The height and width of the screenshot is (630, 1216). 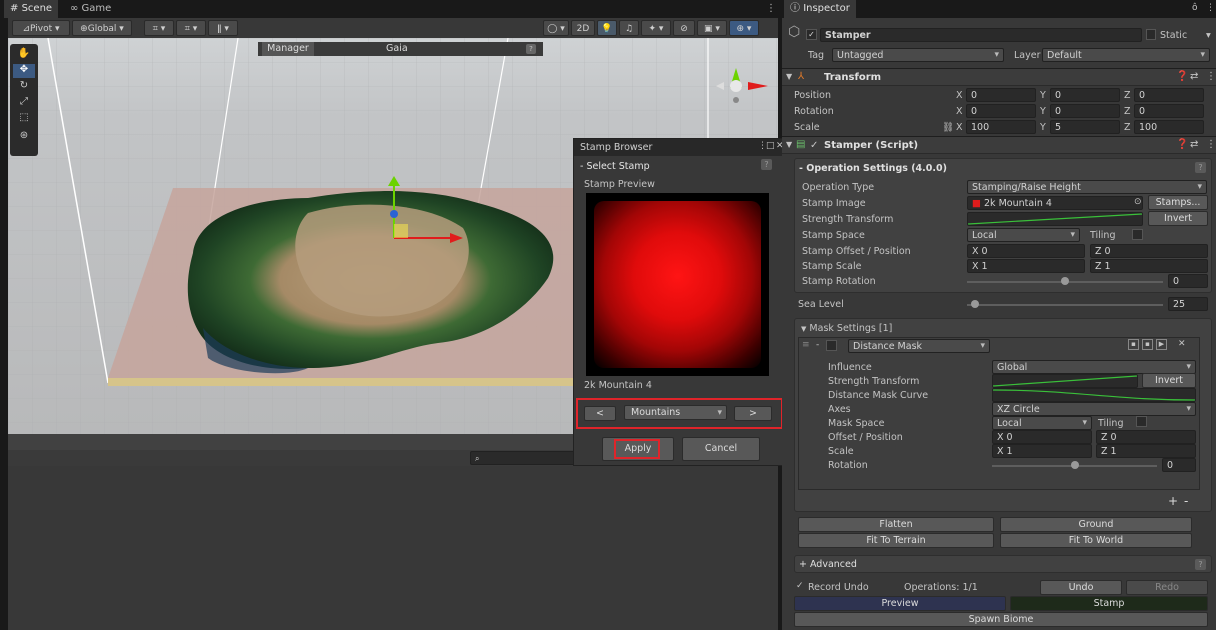 I want to click on stamp-rotation-value: 0, so click(x=1188, y=281).